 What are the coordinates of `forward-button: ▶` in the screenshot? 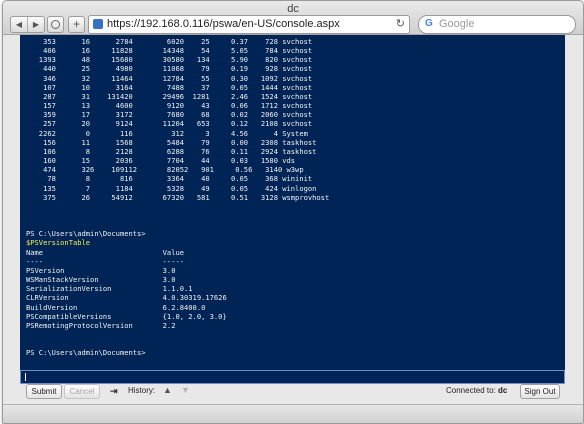 It's located at (35, 24).